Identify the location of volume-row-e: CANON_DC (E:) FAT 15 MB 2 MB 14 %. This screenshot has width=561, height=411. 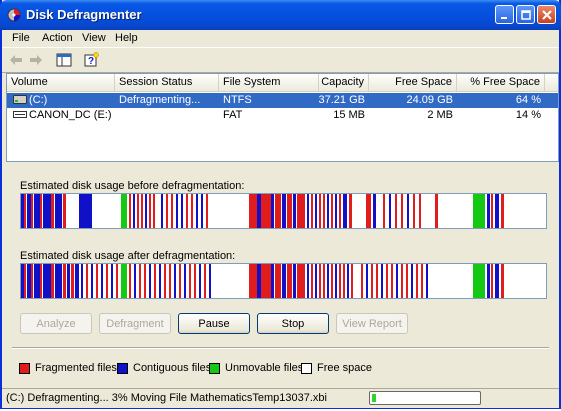
(282, 115).